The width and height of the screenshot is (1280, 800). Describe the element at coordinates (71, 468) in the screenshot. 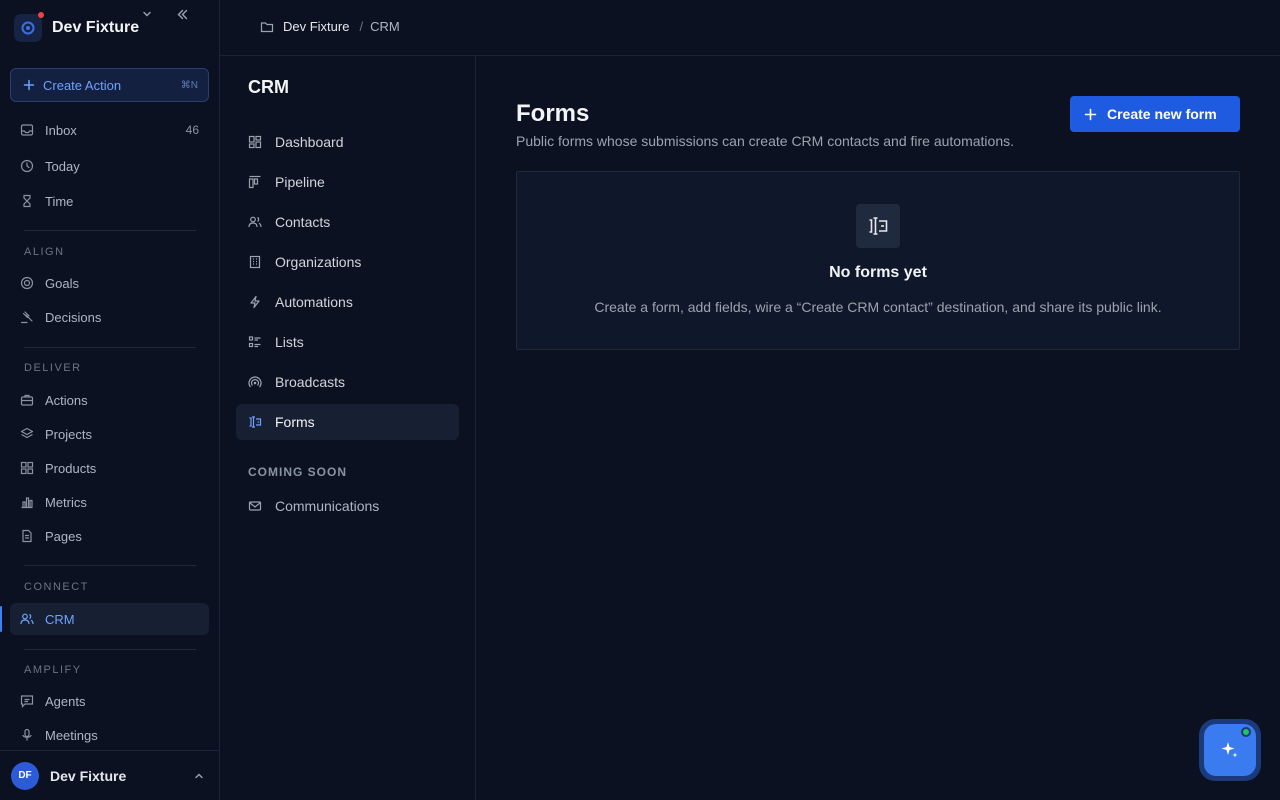

I see `sidebar-item-label: Products` at that location.